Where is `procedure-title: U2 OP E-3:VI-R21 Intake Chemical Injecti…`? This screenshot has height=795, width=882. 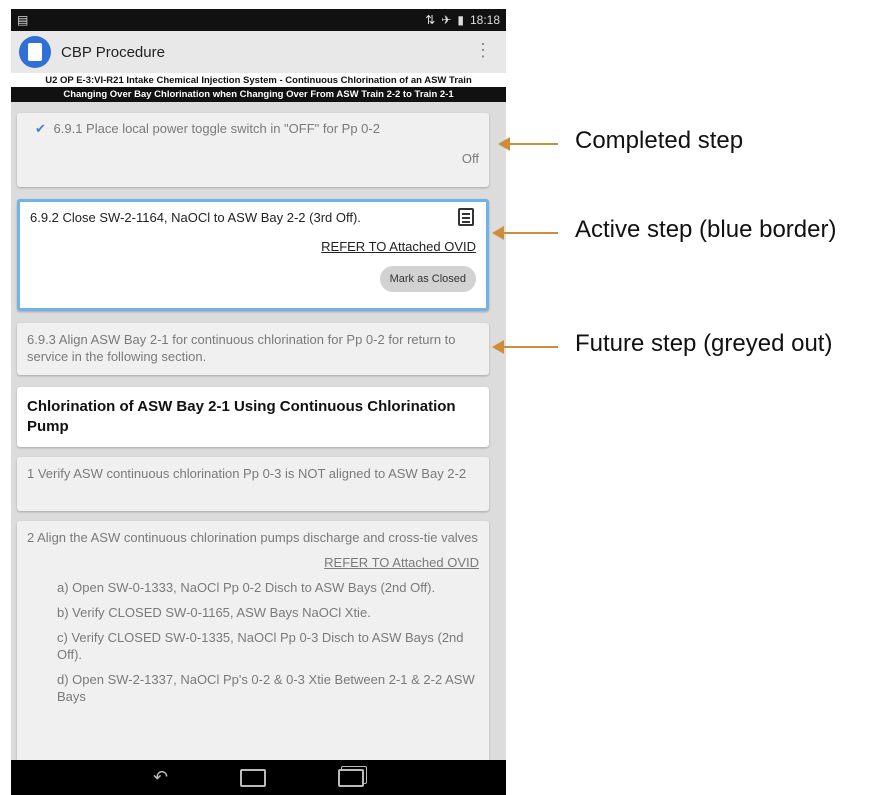
procedure-title: U2 OP E-3:VI-R21 Intake Chemical Injecti… is located at coordinates (258, 80).